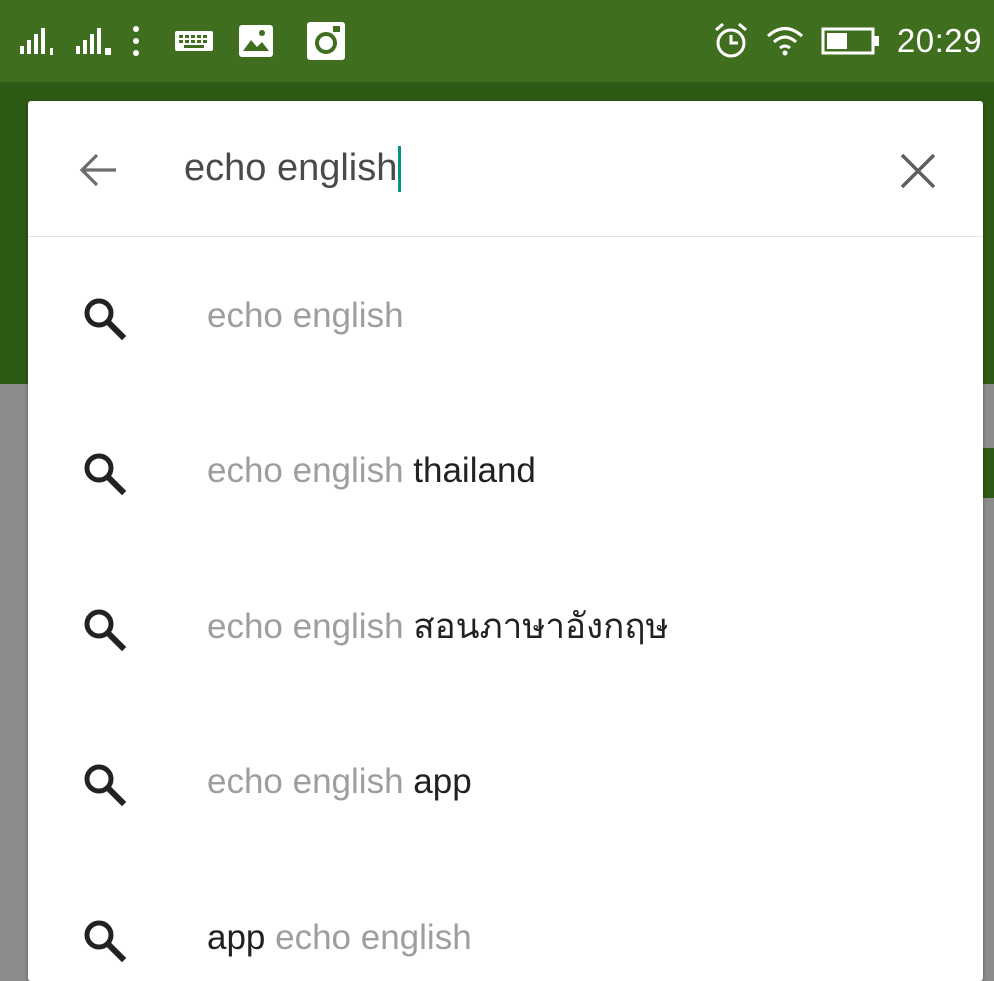 Image resolution: width=994 pixels, height=981 pixels. What do you see at coordinates (136, 41) in the screenshot?
I see `more-vert-icon` at bounding box center [136, 41].